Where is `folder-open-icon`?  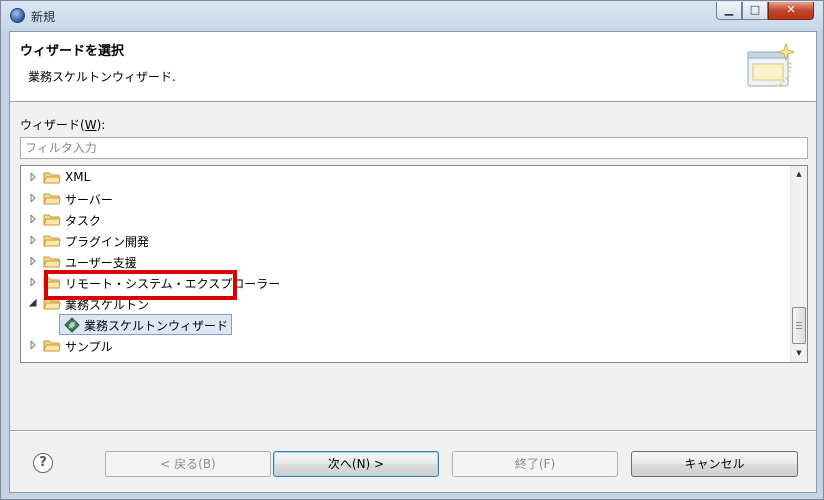 folder-open-icon is located at coordinates (52, 304).